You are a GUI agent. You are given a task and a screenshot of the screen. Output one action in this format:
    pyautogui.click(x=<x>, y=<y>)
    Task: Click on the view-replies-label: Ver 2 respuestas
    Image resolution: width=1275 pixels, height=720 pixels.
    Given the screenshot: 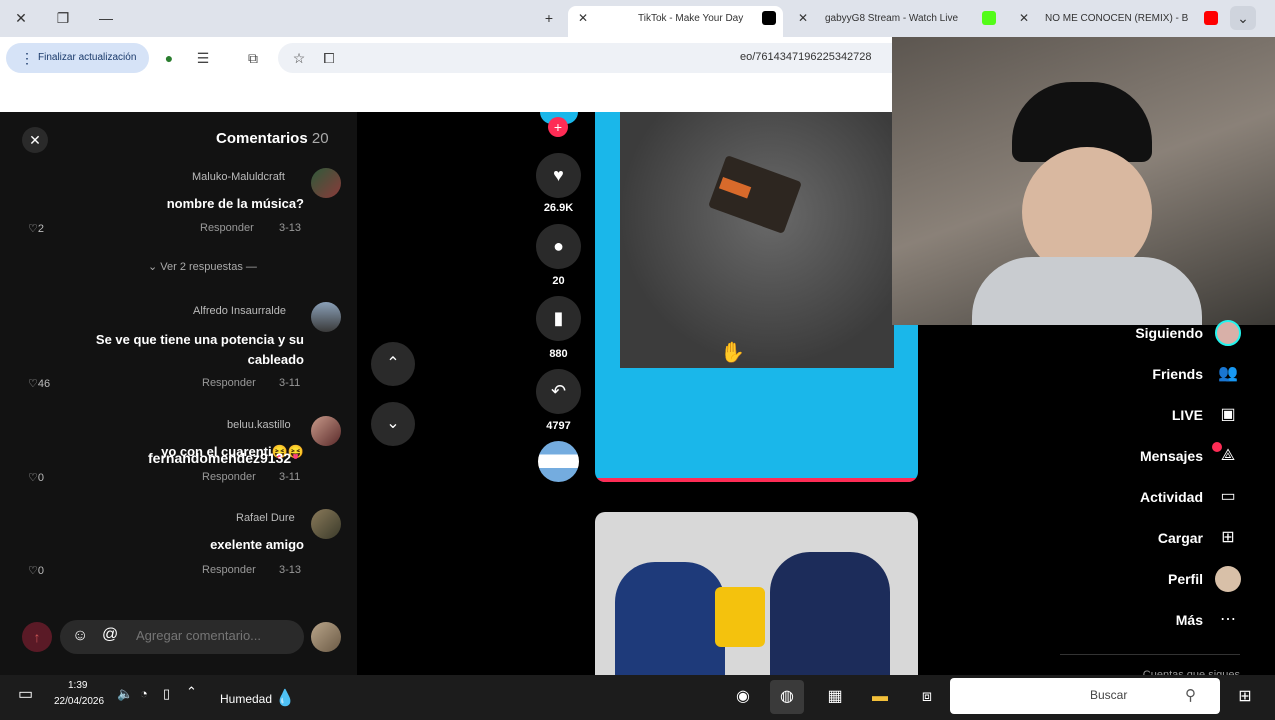 What is the action you would take?
    pyautogui.click(x=201, y=267)
    